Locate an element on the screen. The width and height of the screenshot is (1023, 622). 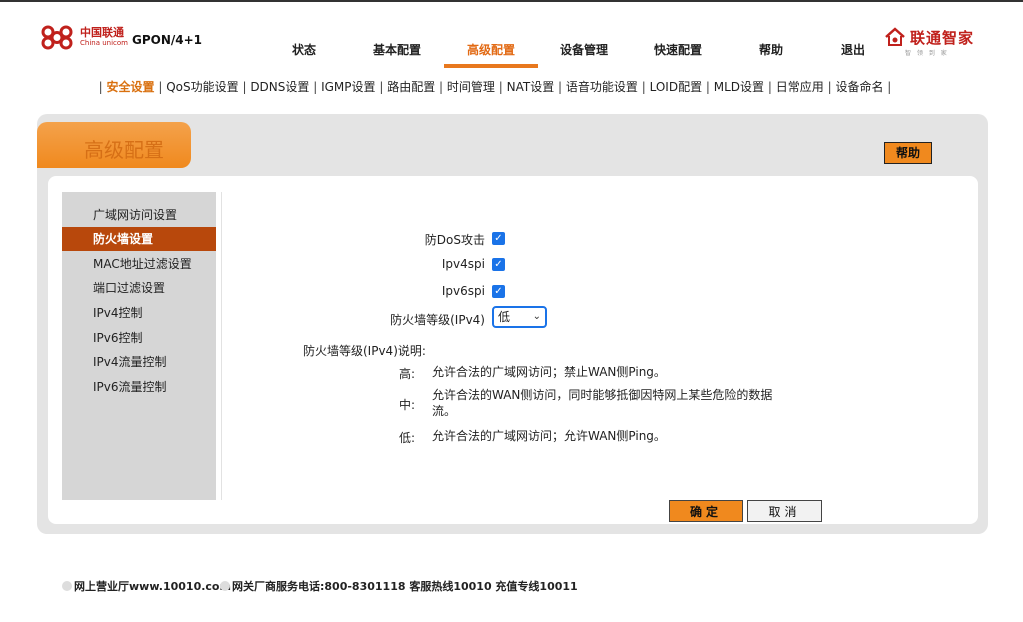
nav-status: 状态 is located at coordinates (304, 49).